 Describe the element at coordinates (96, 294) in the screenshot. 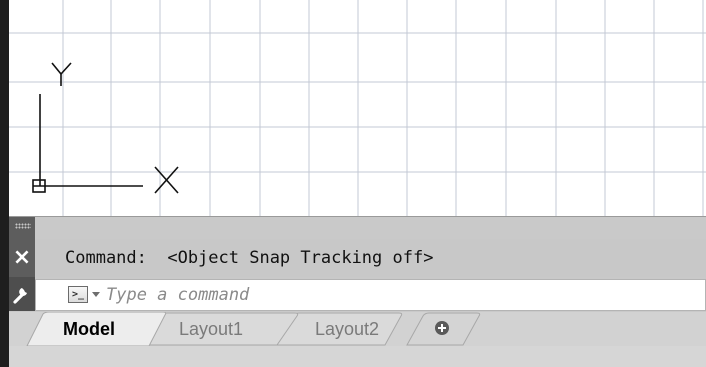

I see `prompt-dropdown-arrow-icon` at that location.